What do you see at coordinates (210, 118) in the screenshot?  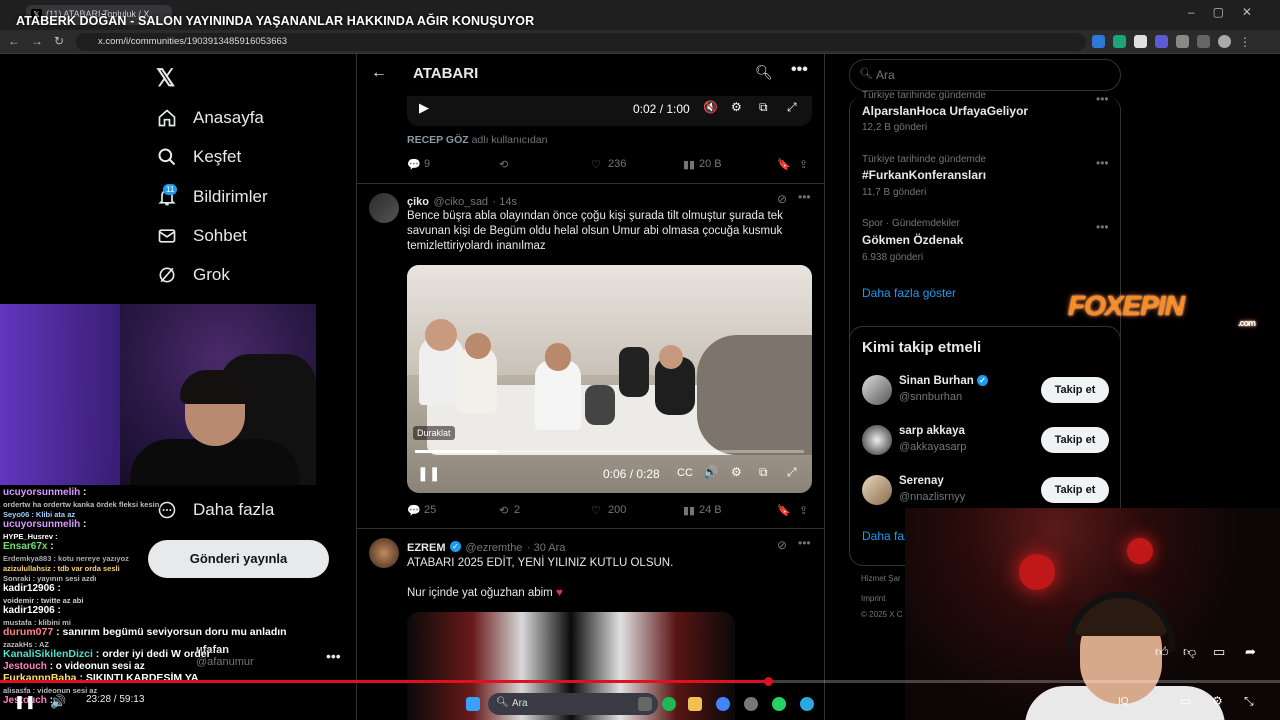 I see `nav-item-home: Anasayfa` at bounding box center [210, 118].